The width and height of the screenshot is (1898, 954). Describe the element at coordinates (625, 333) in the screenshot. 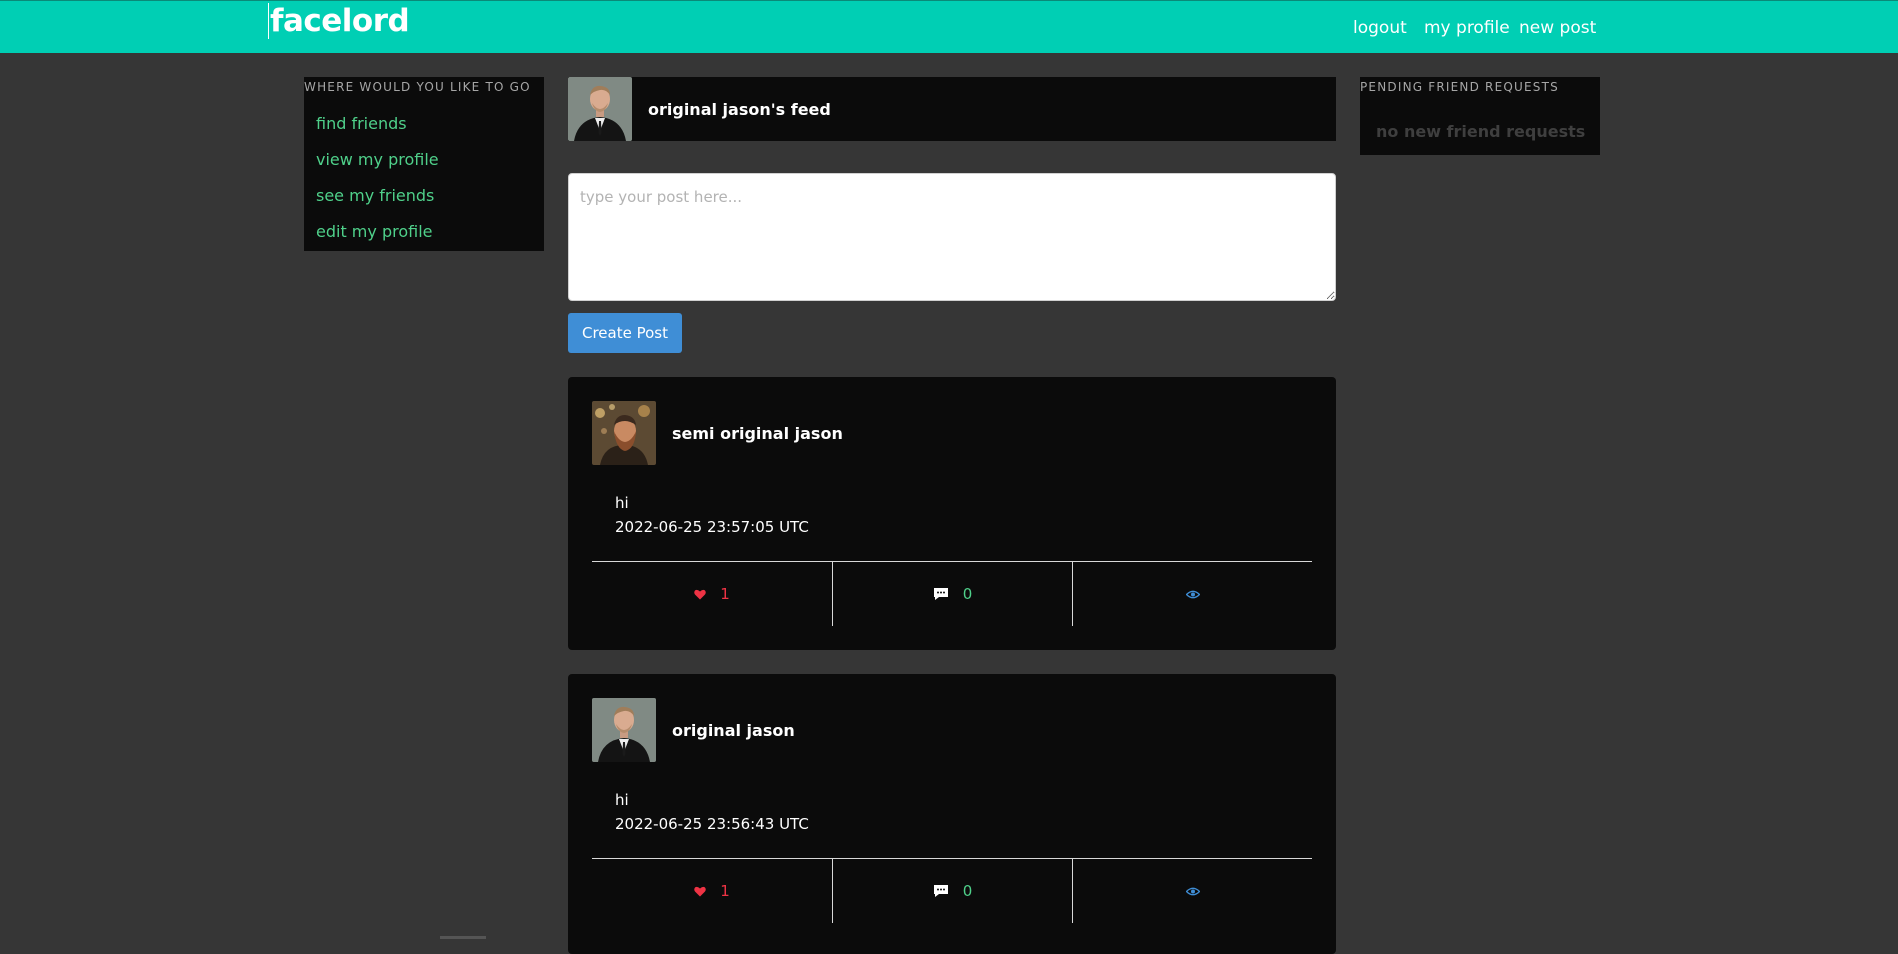

I see `create-post-button: Create Post` at that location.